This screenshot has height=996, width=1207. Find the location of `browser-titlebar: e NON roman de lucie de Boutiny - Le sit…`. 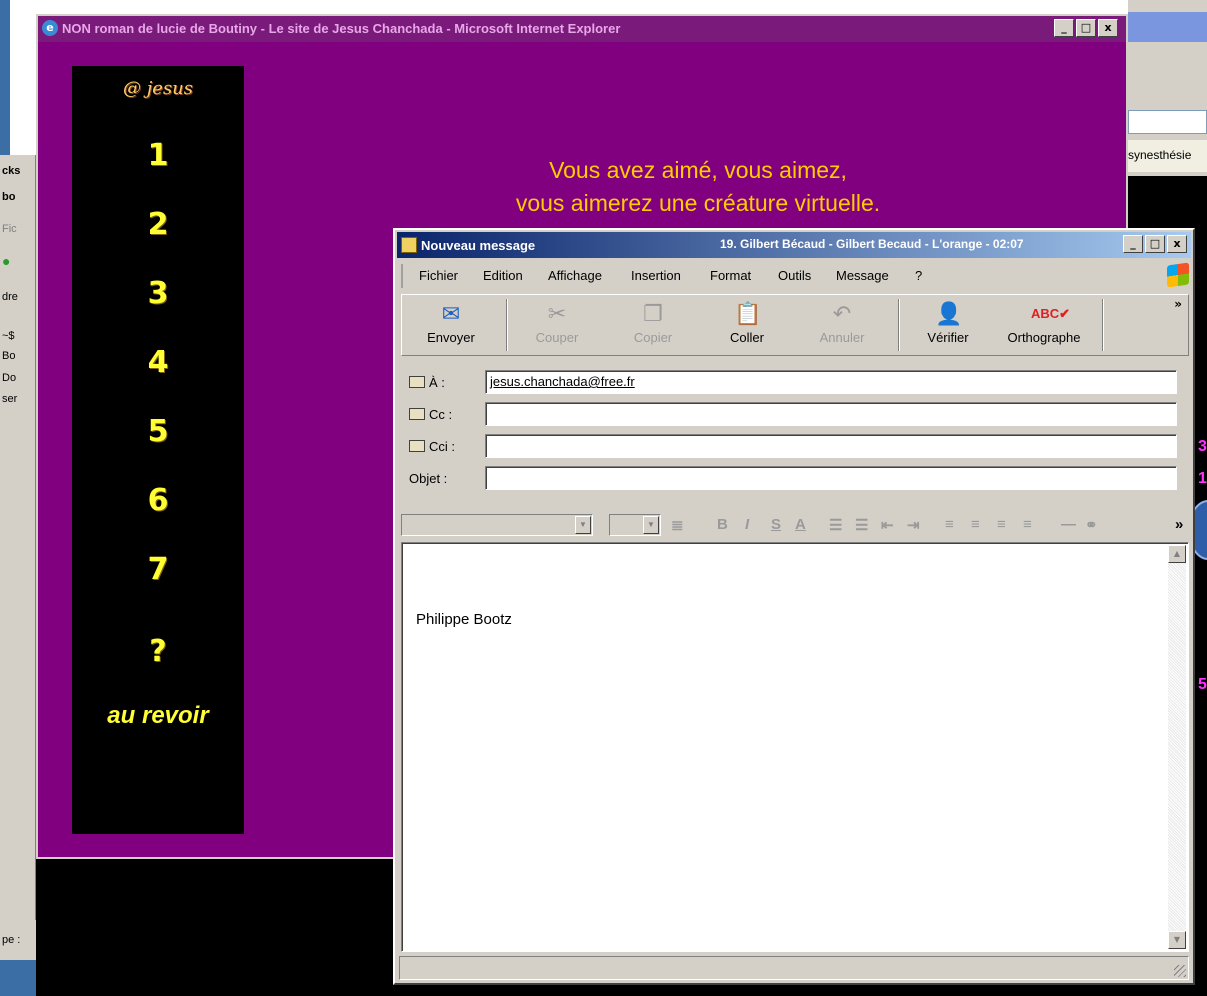

browser-titlebar: e NON roman de lucie de Boutiny - Le sit… is located at coordinates (582, 29).